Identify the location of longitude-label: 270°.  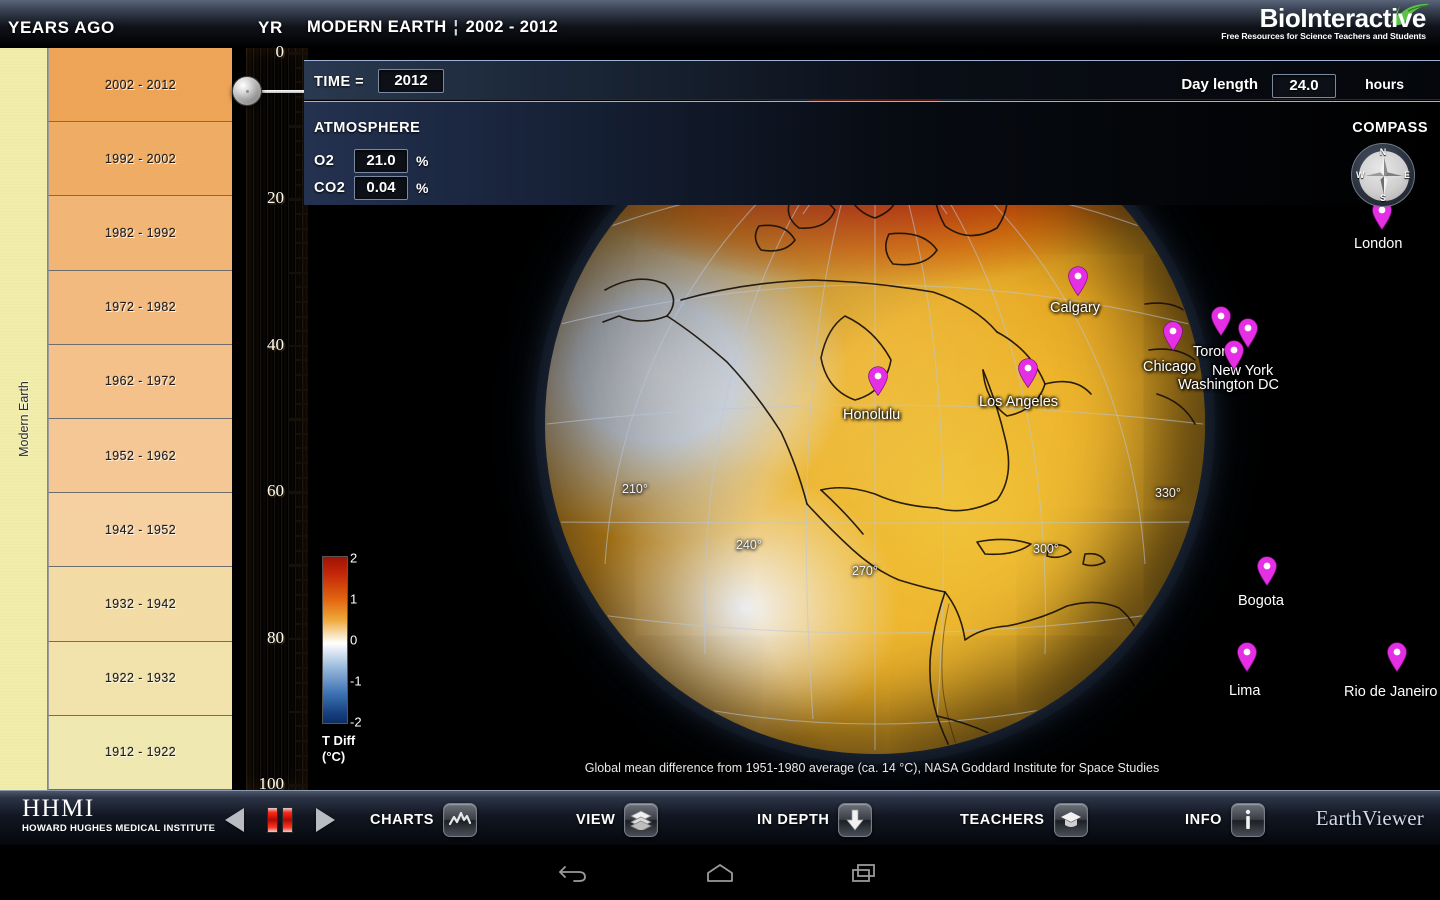
(865, 571).